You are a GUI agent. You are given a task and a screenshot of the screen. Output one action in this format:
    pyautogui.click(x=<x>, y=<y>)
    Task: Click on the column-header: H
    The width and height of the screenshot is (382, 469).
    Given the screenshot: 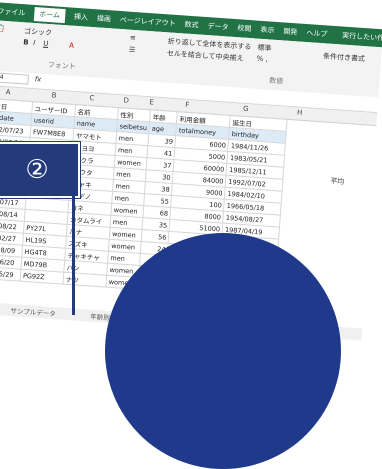 What is the action you would take?
    pyautogui.click(x=300, y=113)
    